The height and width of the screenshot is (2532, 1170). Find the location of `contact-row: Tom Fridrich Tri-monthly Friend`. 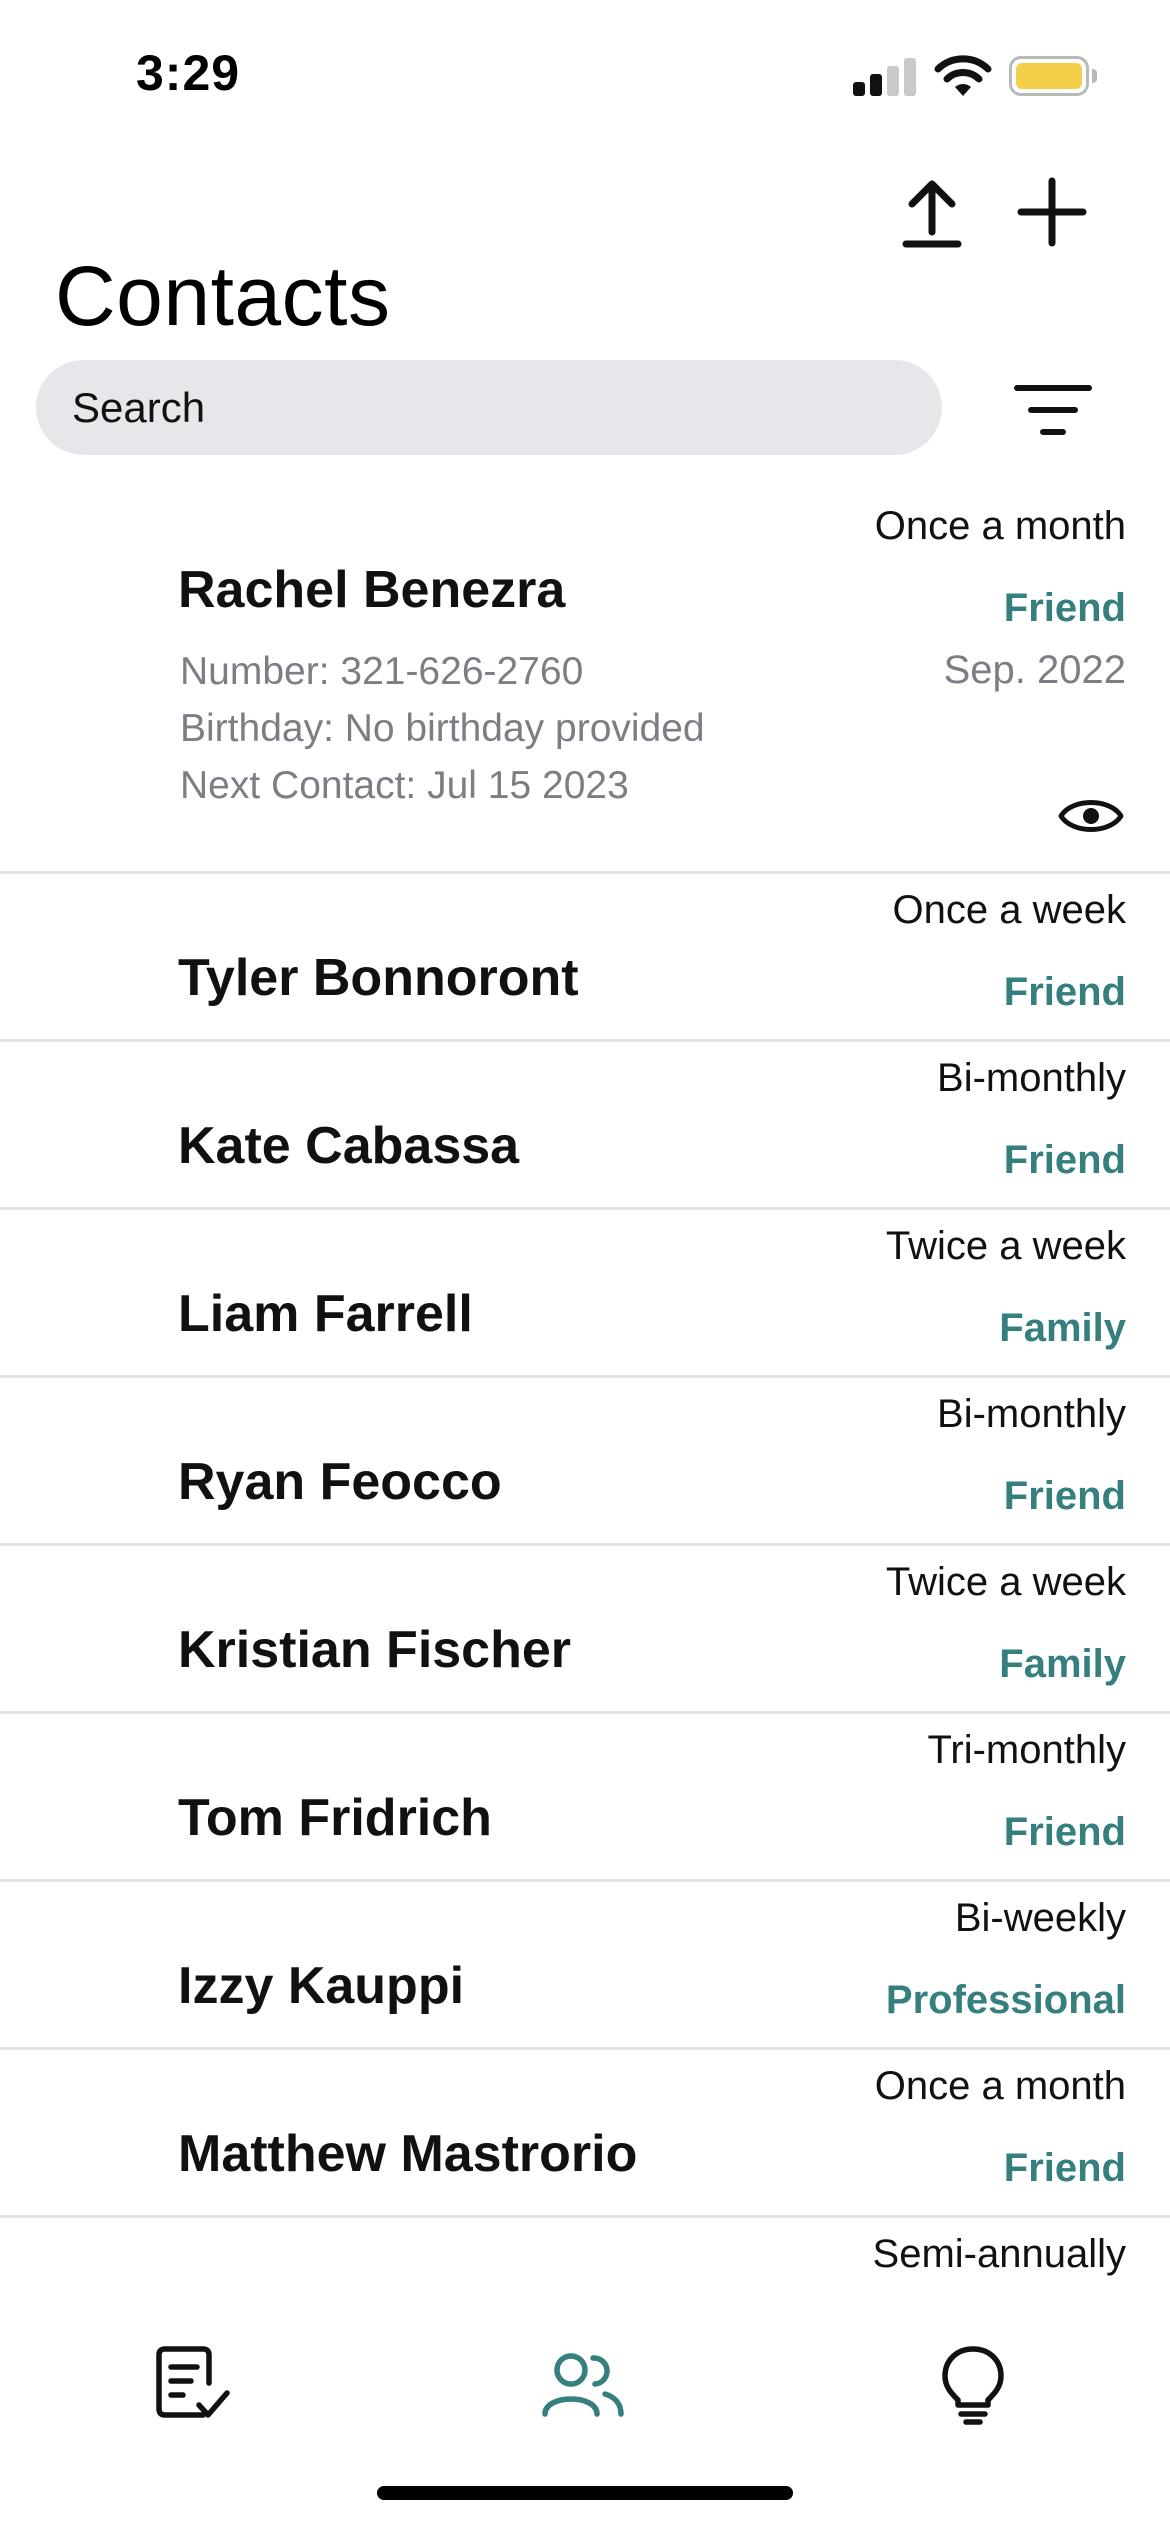

contact-row: Tom Fridrich Tri-monthly Friend is located at coordinates (585, 1798).